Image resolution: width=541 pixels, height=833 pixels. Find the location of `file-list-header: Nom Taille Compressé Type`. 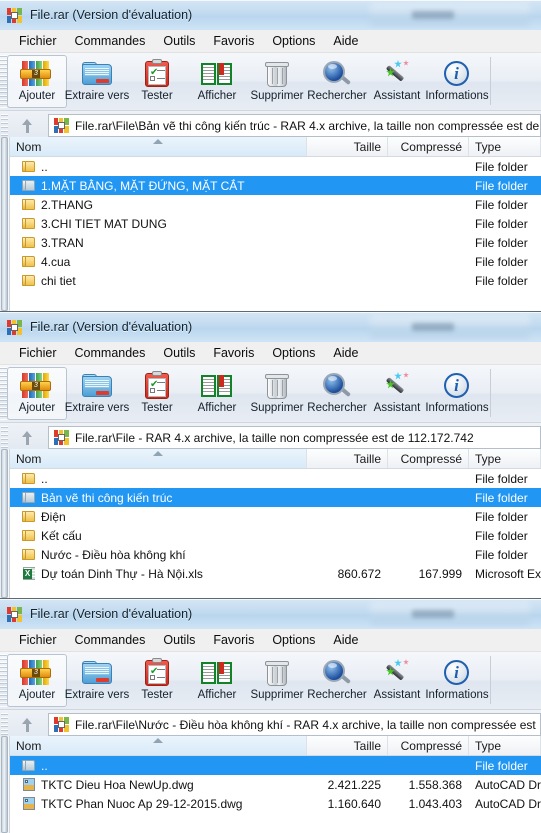

file-list-header: Nom Taille Compressé Type is located at coordinates (275, 746).